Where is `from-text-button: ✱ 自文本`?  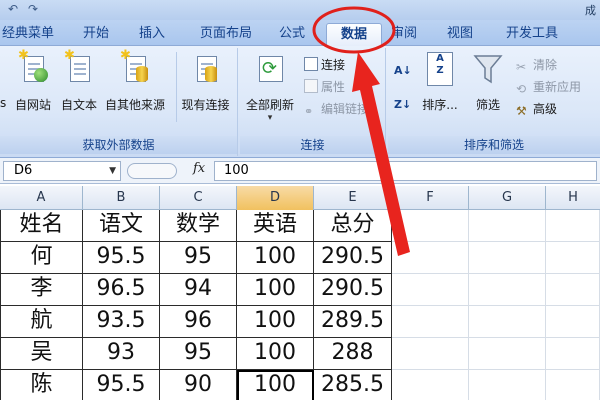 from-text-button: ✱ 自文本 is located at coordinates (79, 85).